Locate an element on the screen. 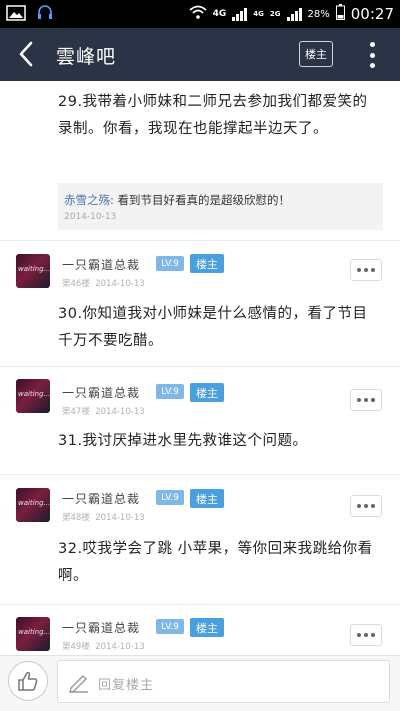  pencil-icon is located at coordinates (78, 684).